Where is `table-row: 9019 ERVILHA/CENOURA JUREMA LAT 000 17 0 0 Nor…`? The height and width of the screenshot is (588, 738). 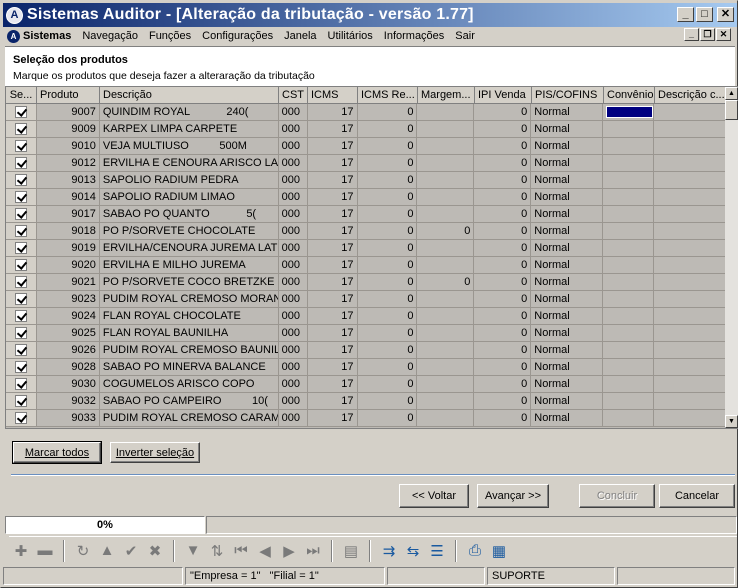 table-row: 9019 ERVILHA/CENOURA JUREMA LAT 000 17 0 0 Nor… is located at coordinates (366, 248).